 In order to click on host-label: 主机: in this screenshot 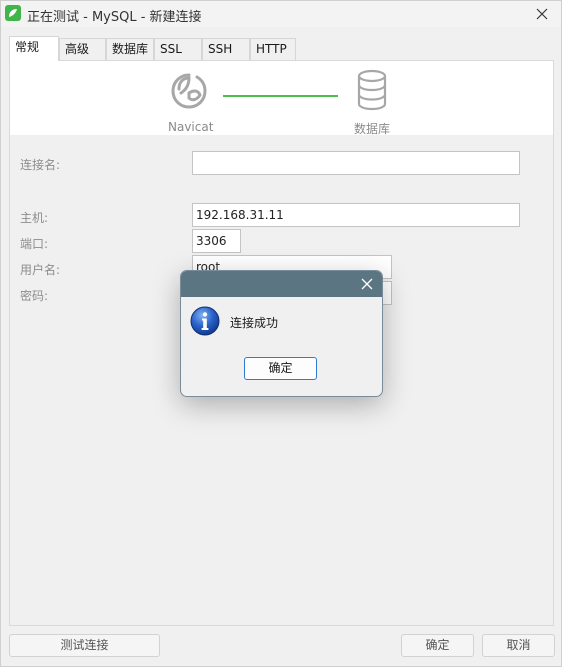, I will do `click(34, 218)`.